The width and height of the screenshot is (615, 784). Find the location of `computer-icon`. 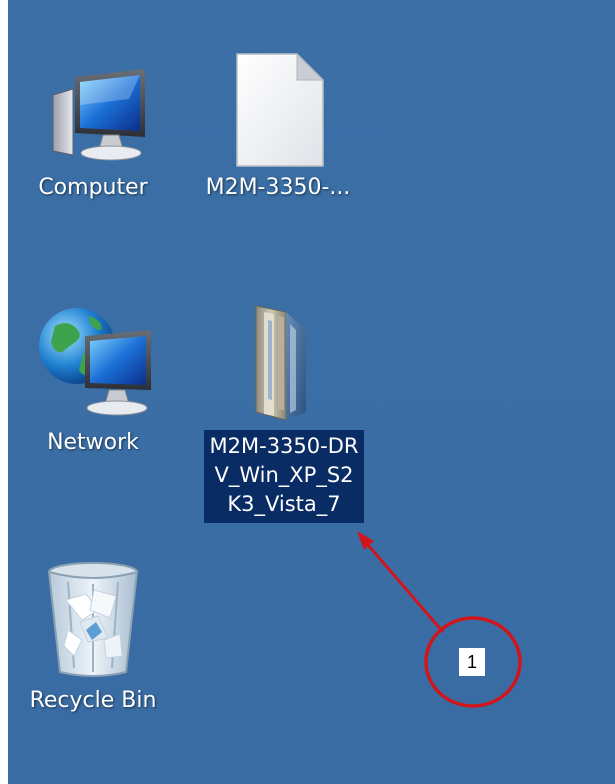

computer-icon is located at coordinates (93, 111).